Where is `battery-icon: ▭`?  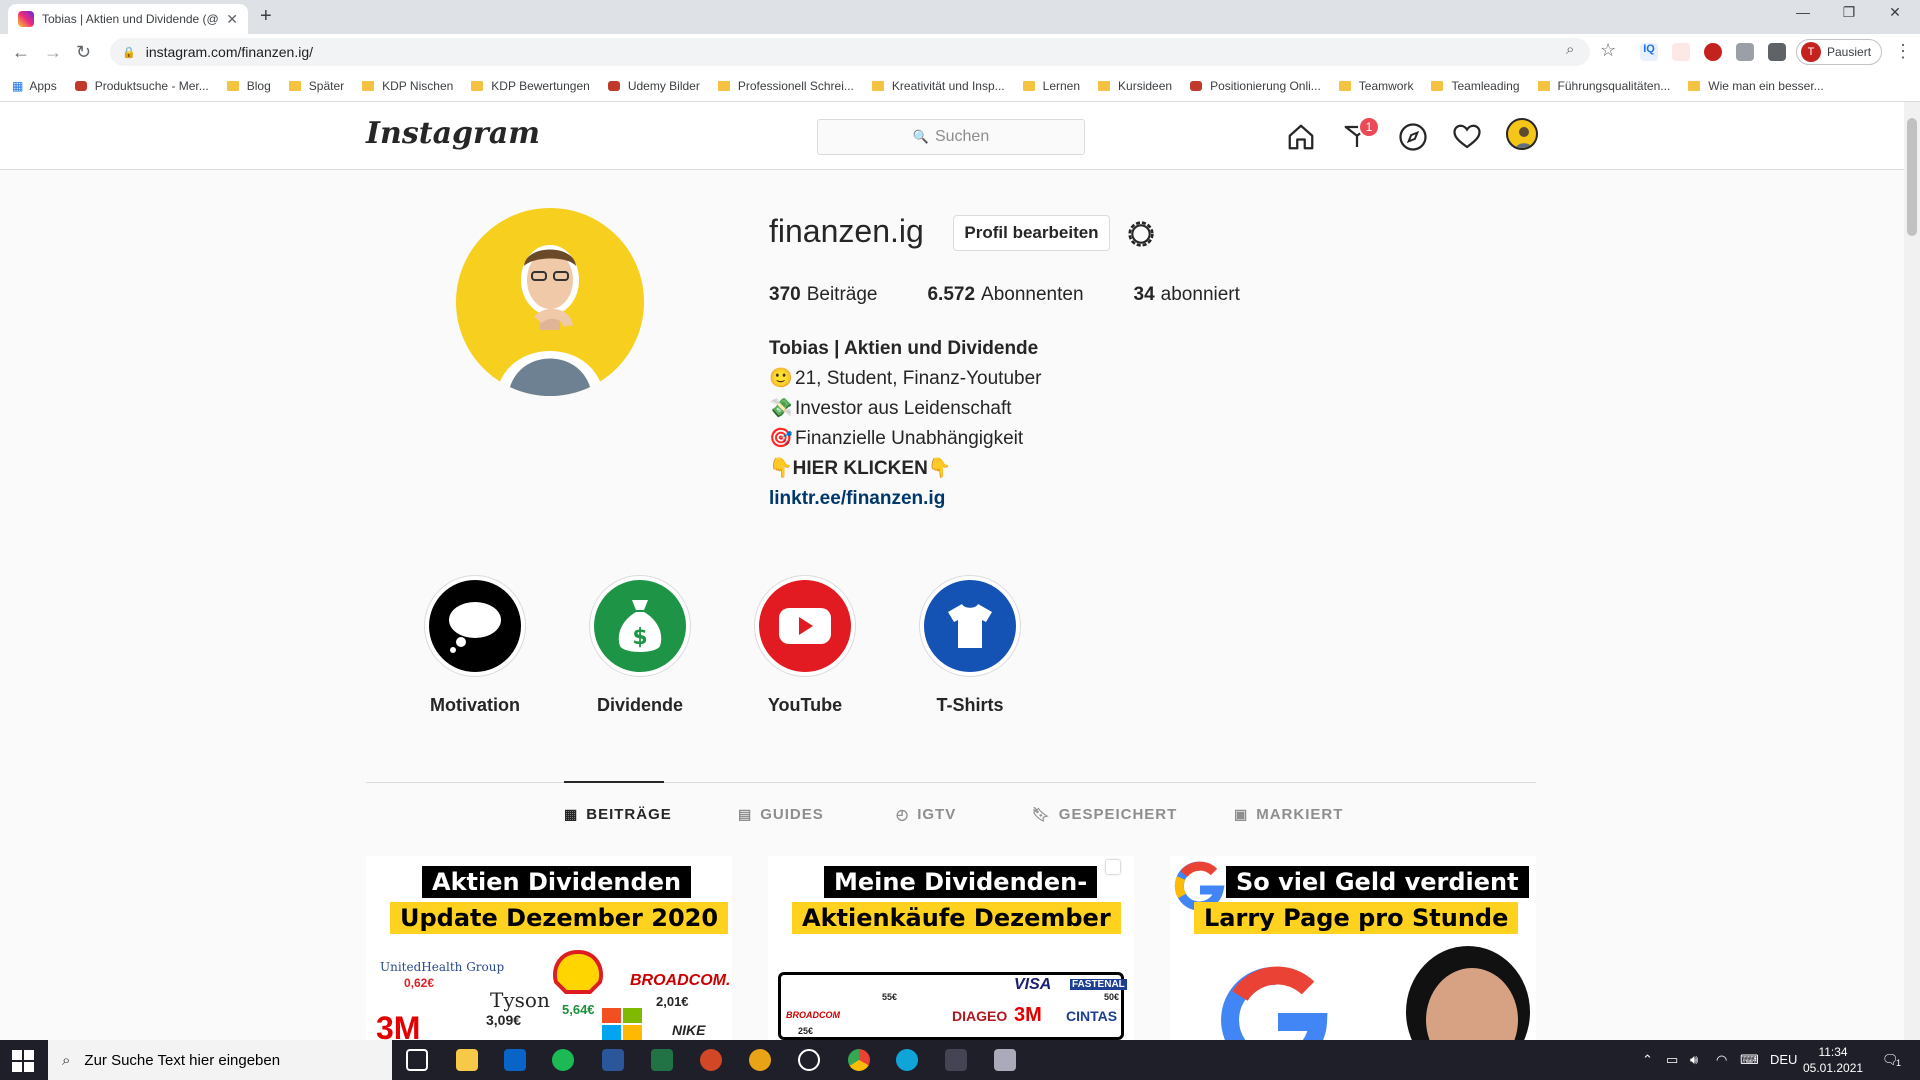
battery-icon: ▭ is located at coordinates (1672, 1060).